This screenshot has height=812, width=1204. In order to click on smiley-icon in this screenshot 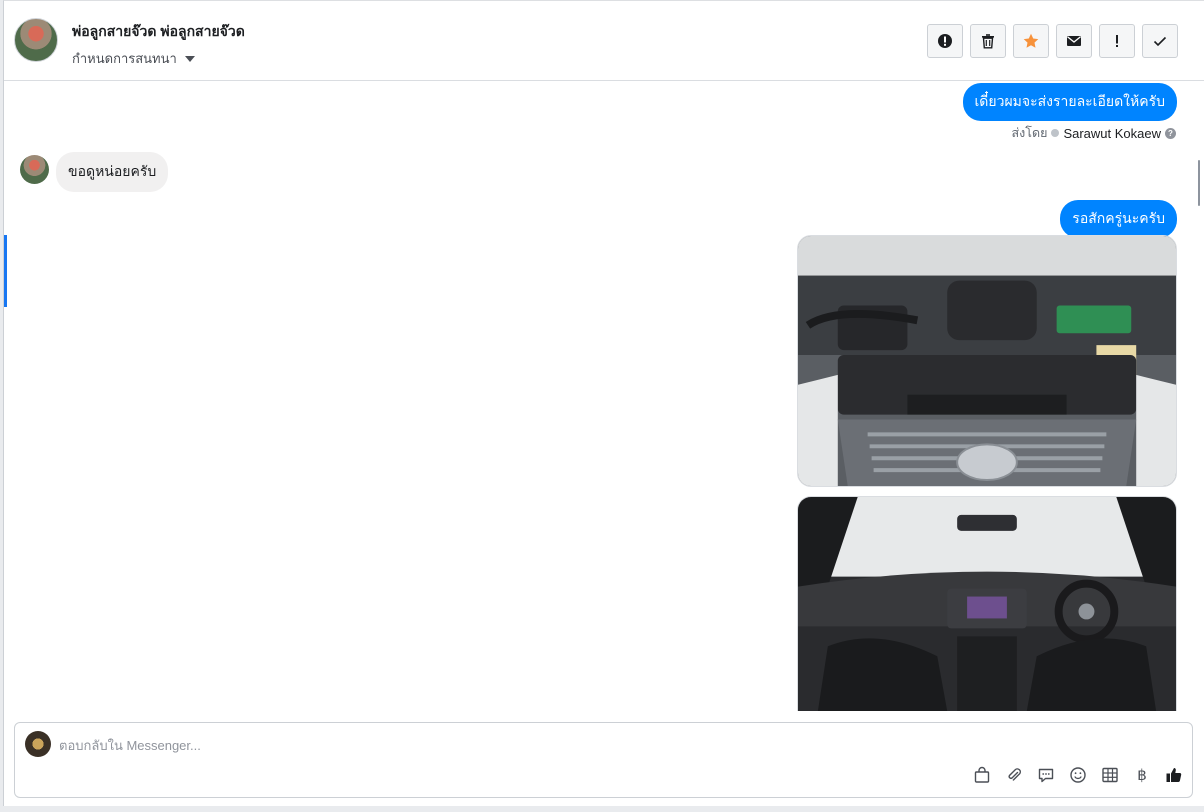, I will do `click(1078, 775)`.